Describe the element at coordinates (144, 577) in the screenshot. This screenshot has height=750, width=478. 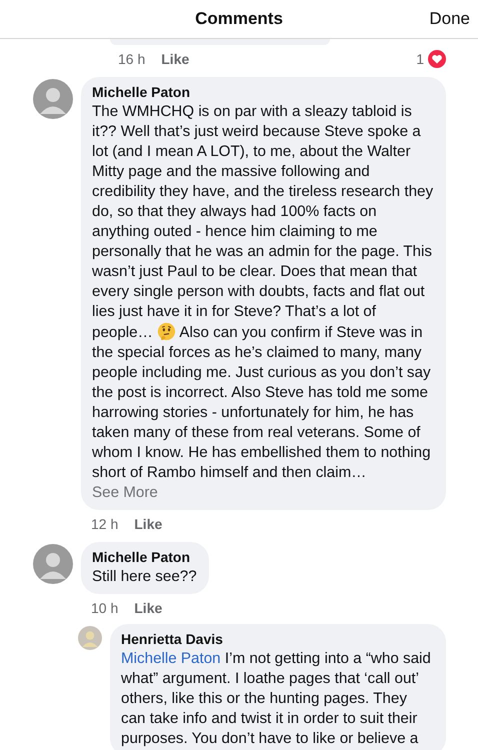
I see `comment-text: Still here see??` at that location.